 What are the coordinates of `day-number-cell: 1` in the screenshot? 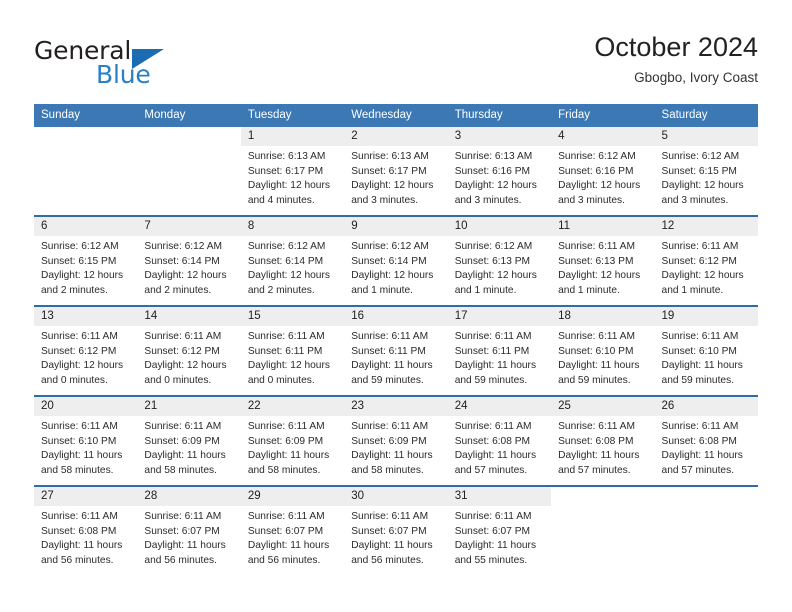 It's located at (292, 136).